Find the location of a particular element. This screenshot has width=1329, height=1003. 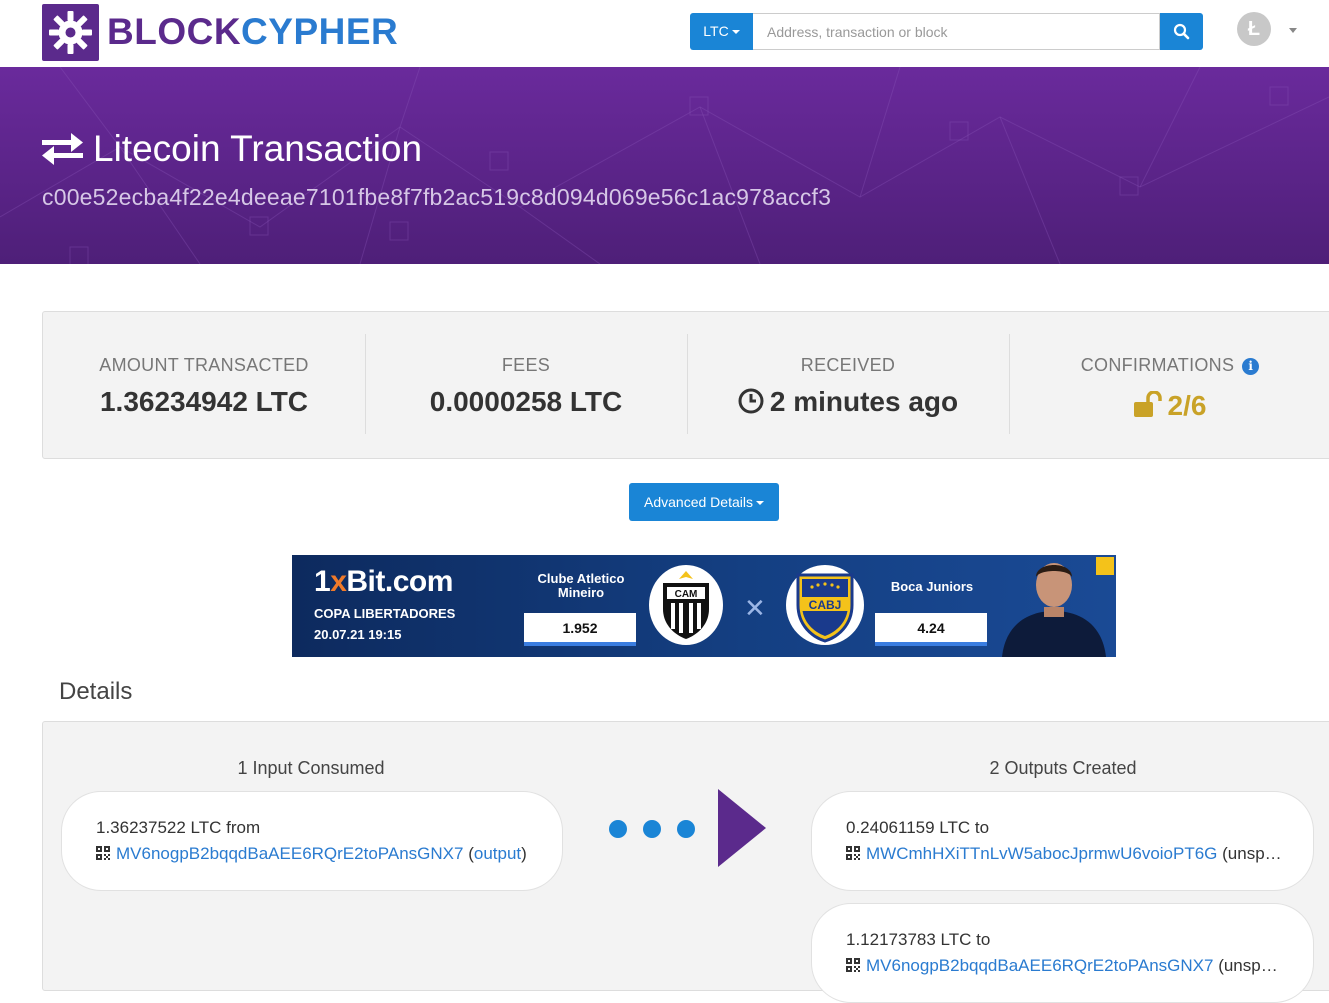

ad-datetime: 20.07.21 19:15 is located at coordinates (358, 634).